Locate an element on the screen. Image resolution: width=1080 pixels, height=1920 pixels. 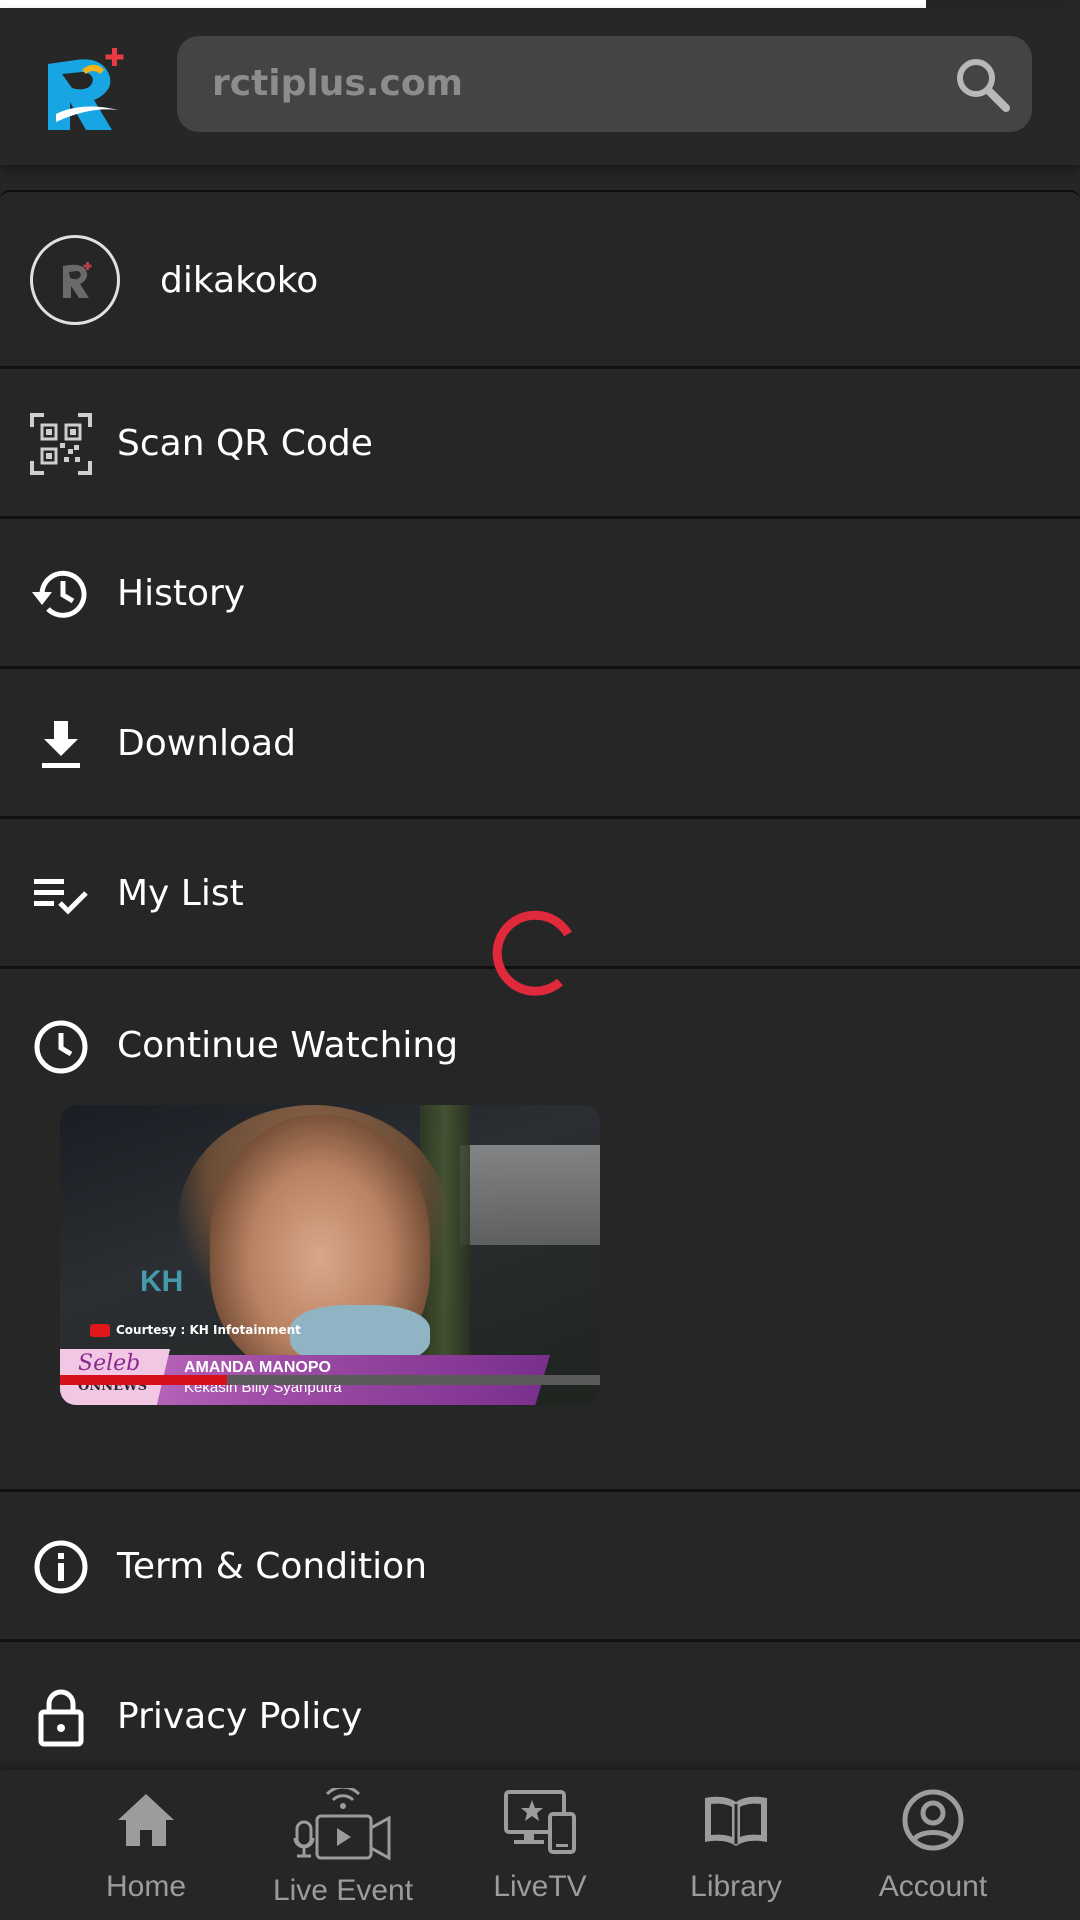
nav-label: Account is located at coordinates (933, 1886).